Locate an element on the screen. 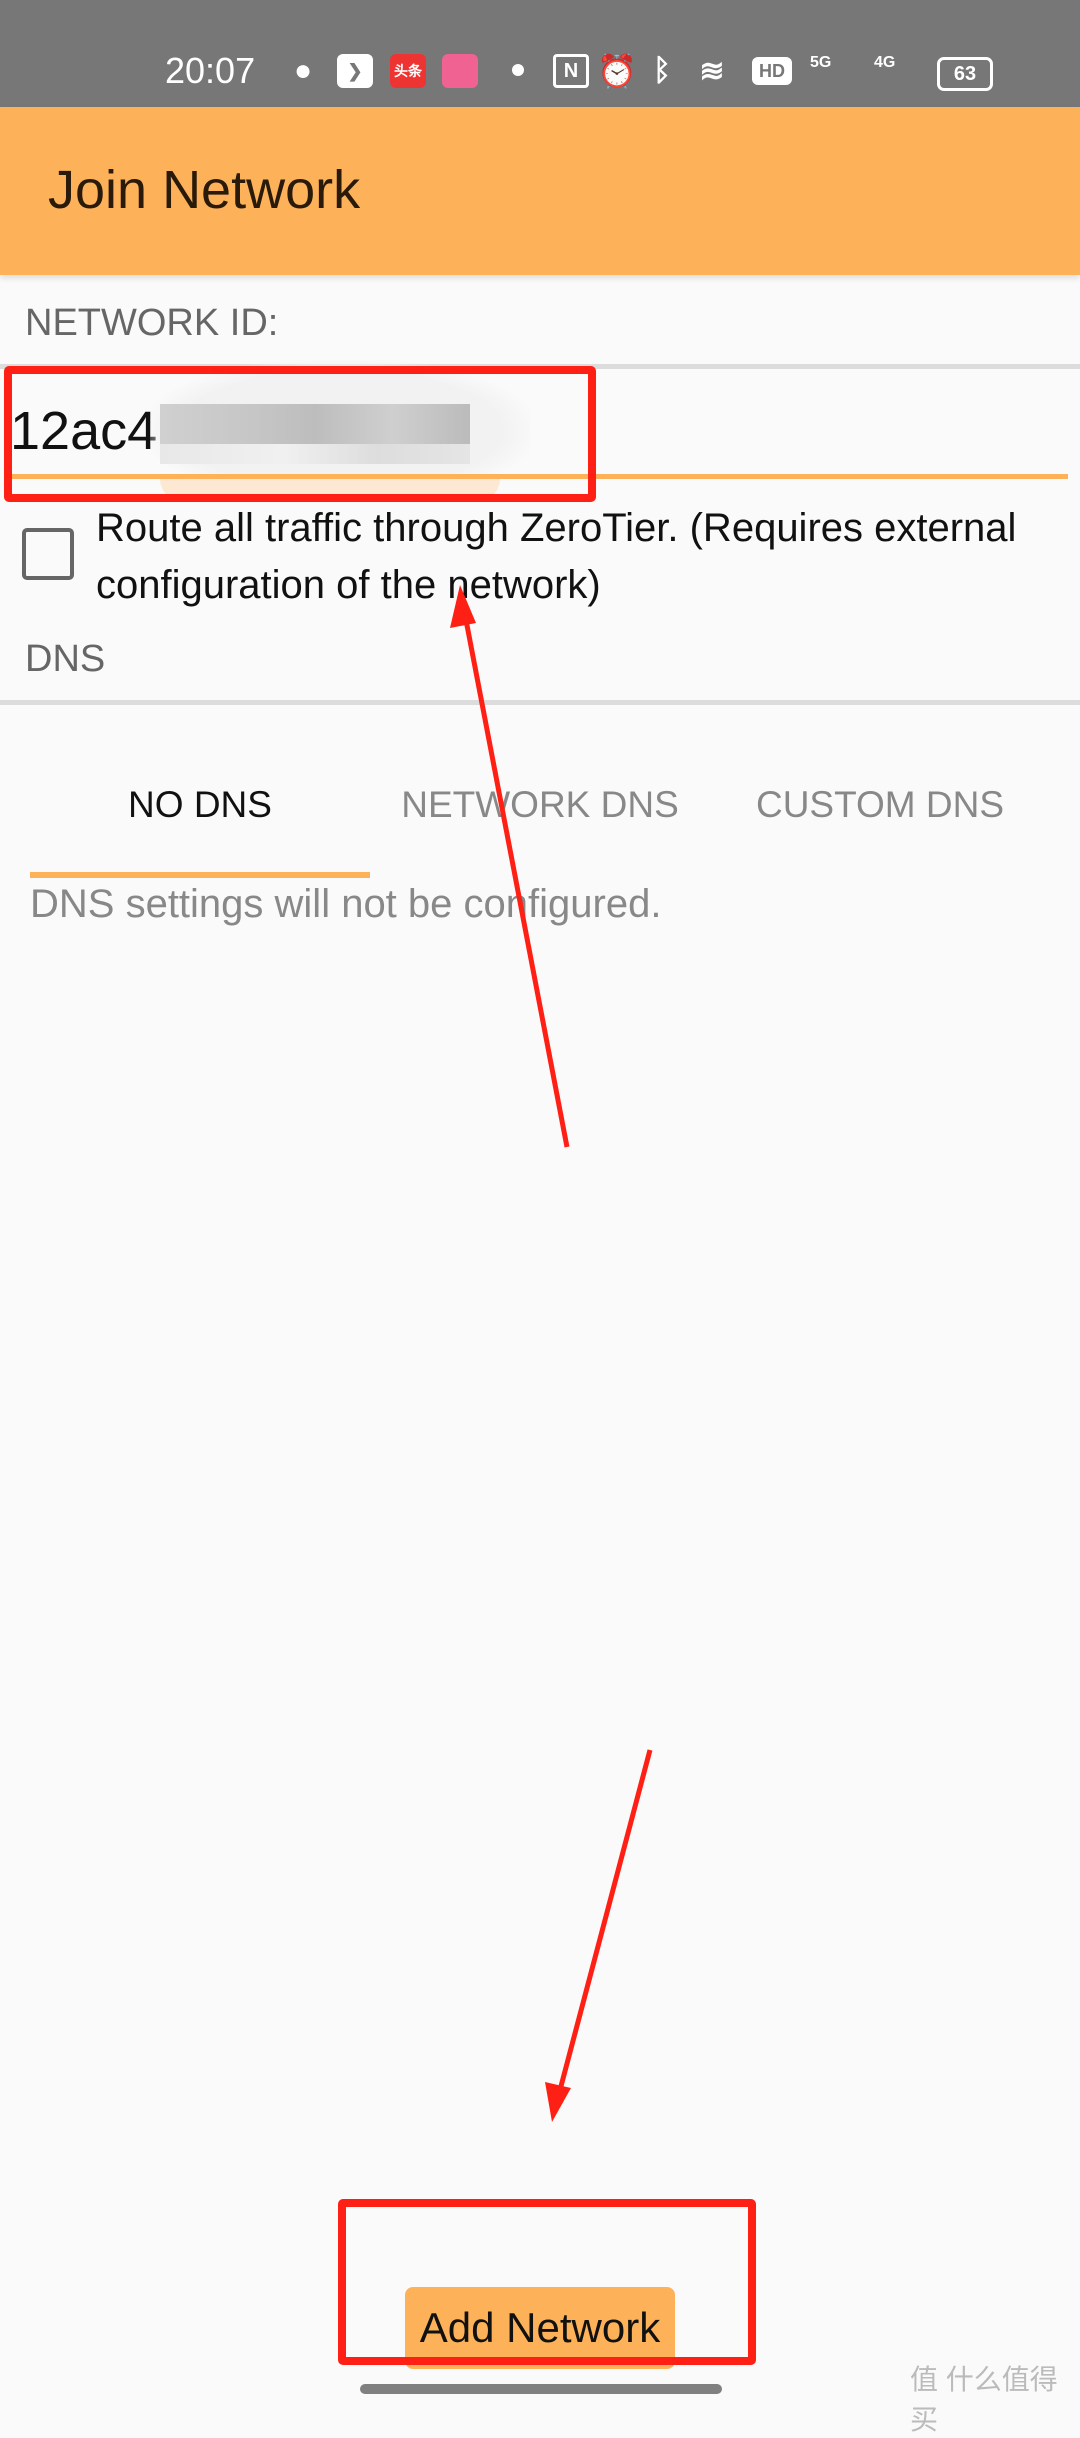  watermark: 值 什么值得买 is located at coordinates (984, 2399).